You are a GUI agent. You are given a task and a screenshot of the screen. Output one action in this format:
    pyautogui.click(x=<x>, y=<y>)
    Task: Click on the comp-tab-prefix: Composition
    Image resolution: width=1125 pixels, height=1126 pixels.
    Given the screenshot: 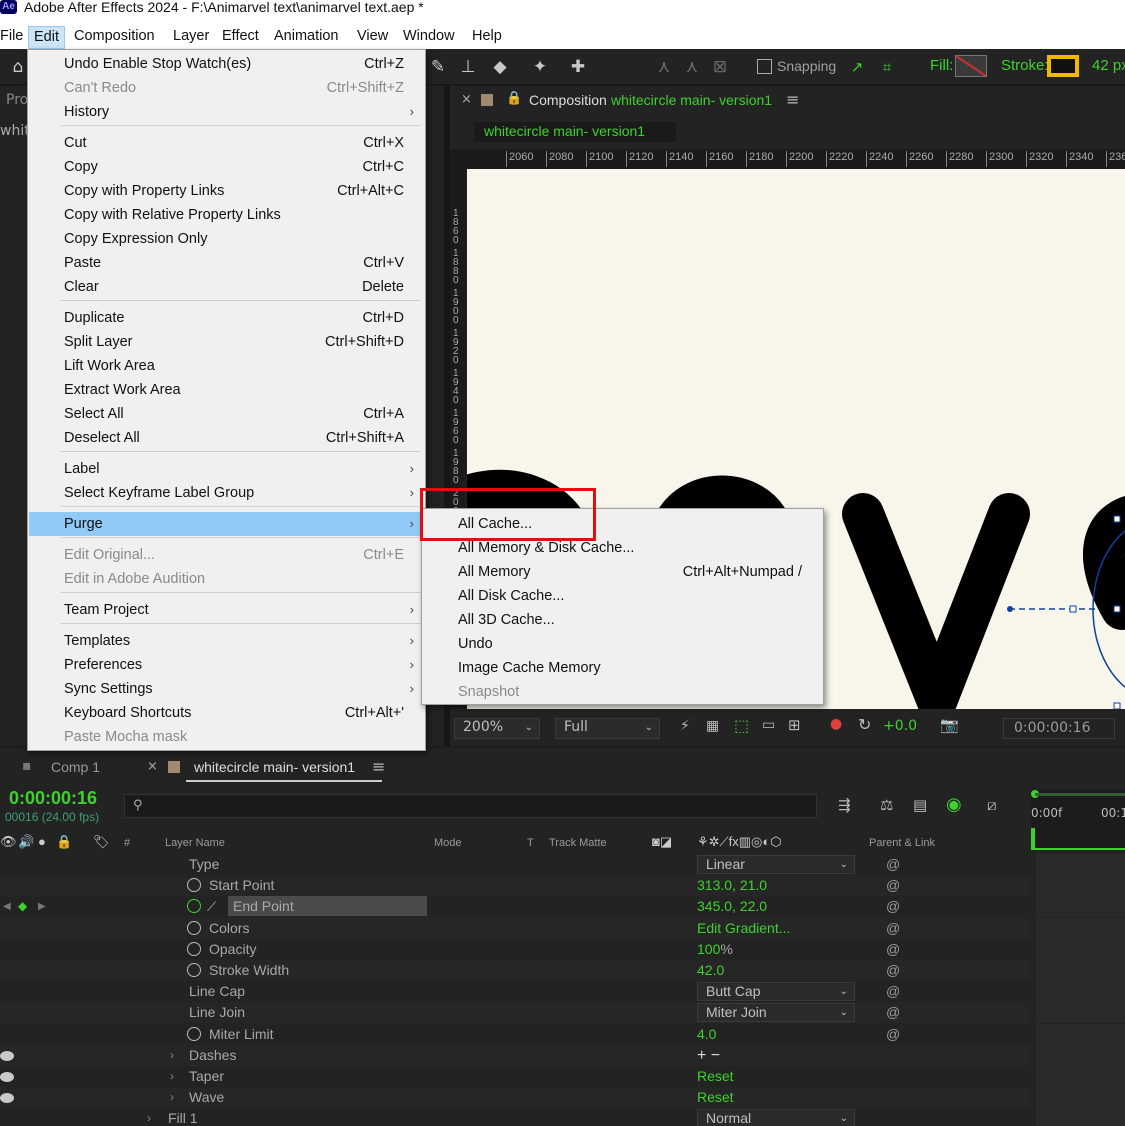 What is the action you would take?
    pyautogui.click(x=568, y=100)
    